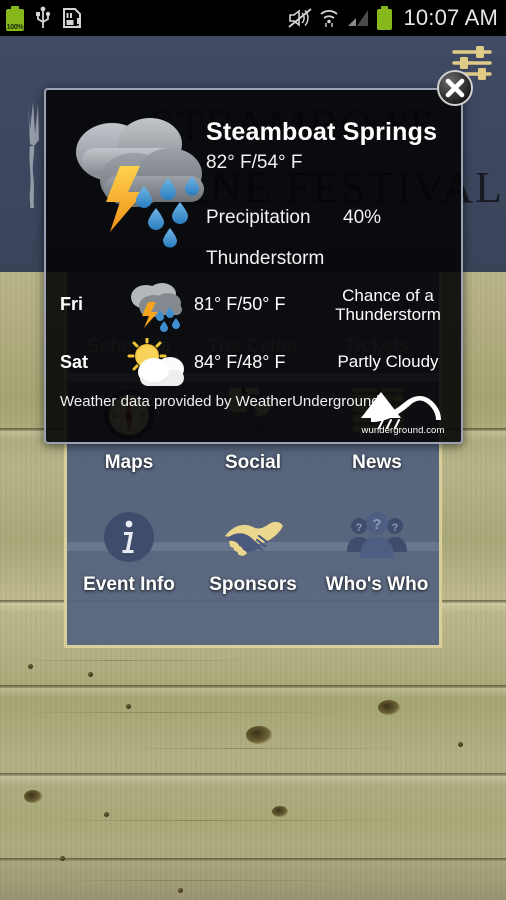  Describe the element at coordinates (265, 258) in the screenshot. I see `weather-condition: Thunderstorm` at that location.